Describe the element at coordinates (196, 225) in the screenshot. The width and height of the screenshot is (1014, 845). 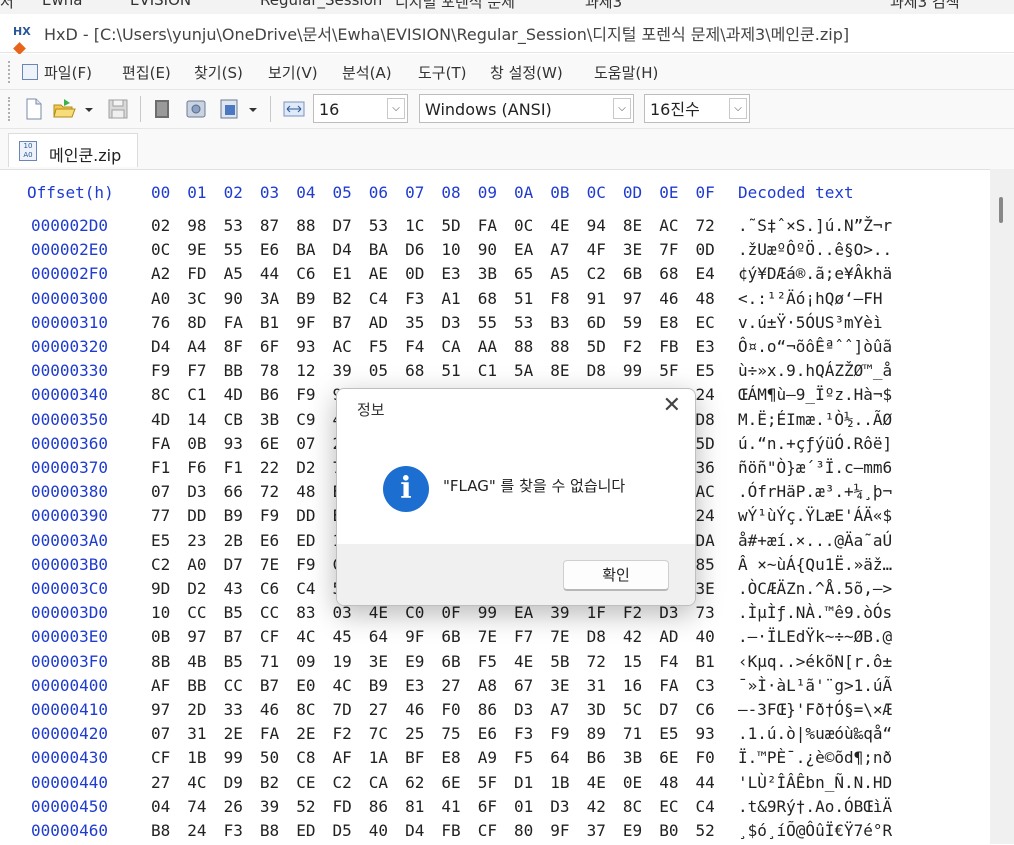
I see `hex-byte: 98` at that location.